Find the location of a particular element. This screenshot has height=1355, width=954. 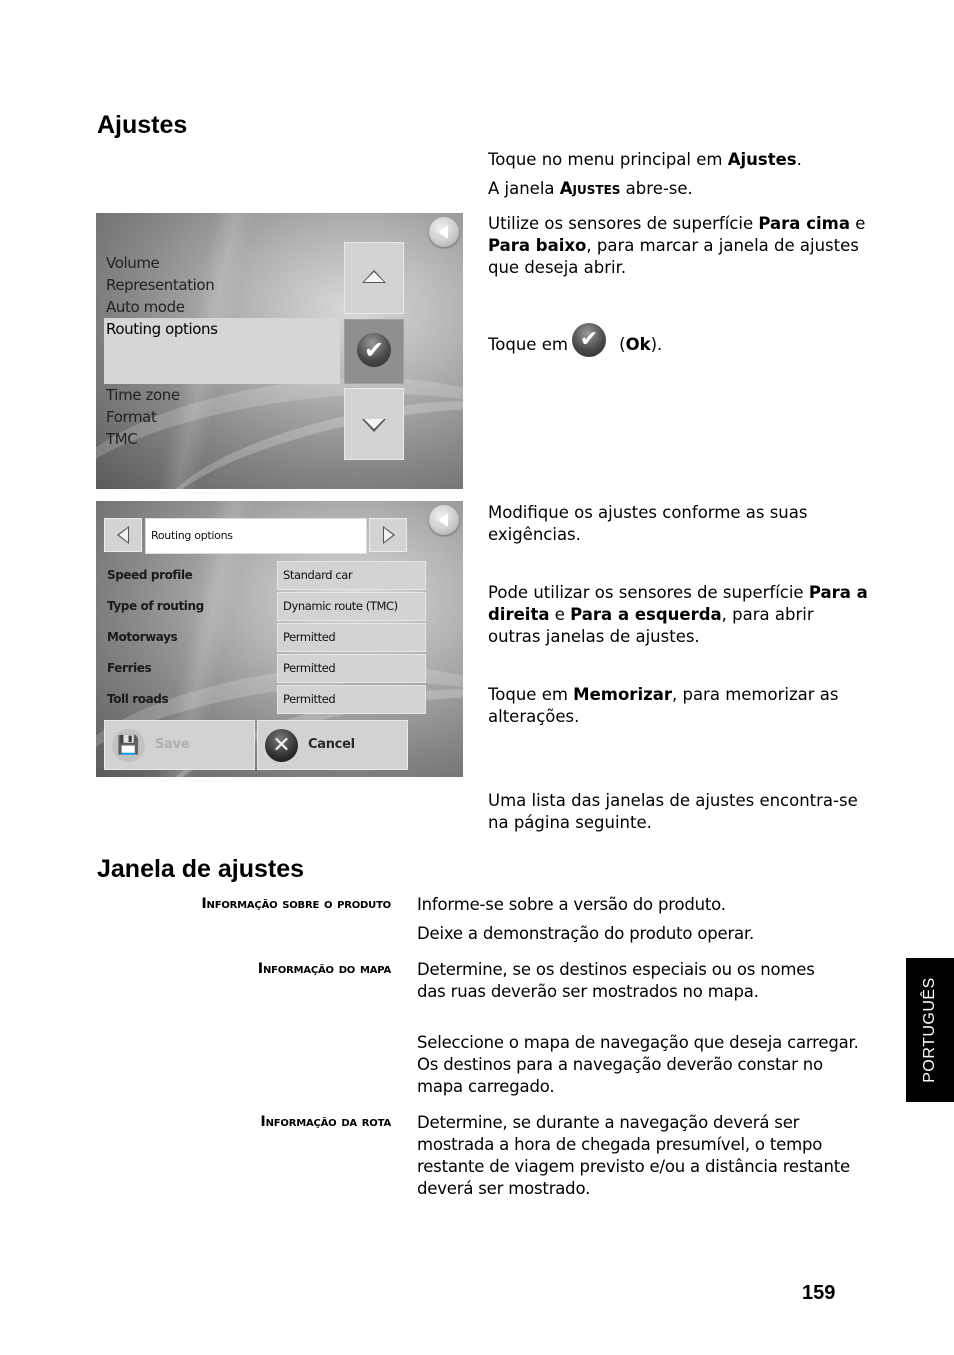

cancel-label: Cancel is located at coordinates (331, 744).